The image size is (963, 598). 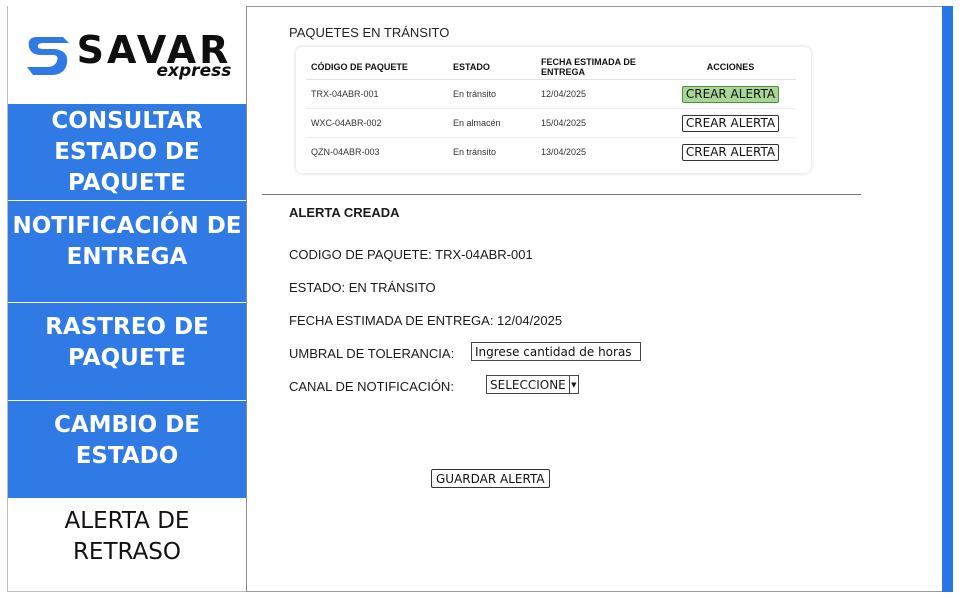 I want to click on cell-code: TRX-04ABR-001, so click(x=377, y=94).